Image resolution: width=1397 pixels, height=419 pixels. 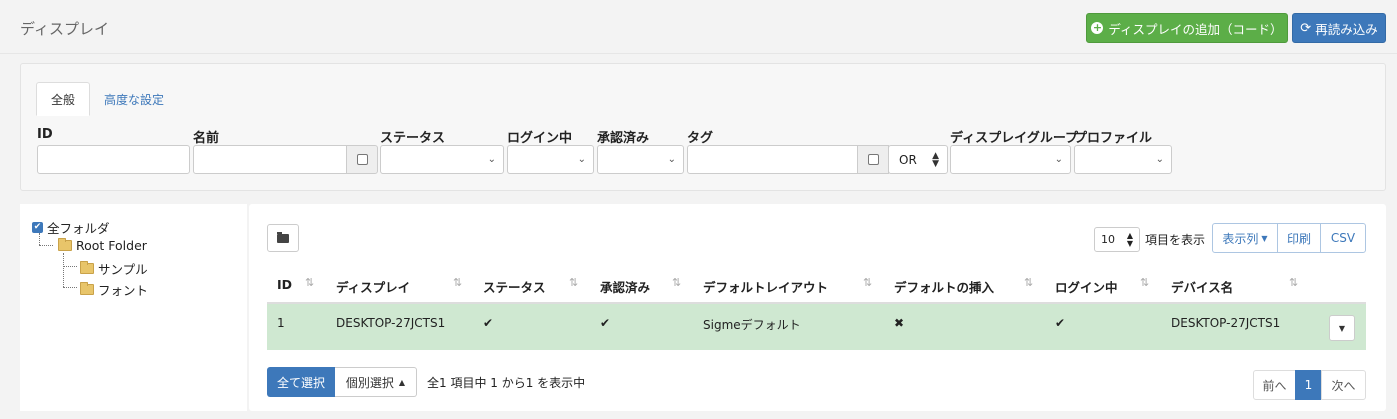 I want to click on tags-exact-checkbox, so click(x=873, y=159).